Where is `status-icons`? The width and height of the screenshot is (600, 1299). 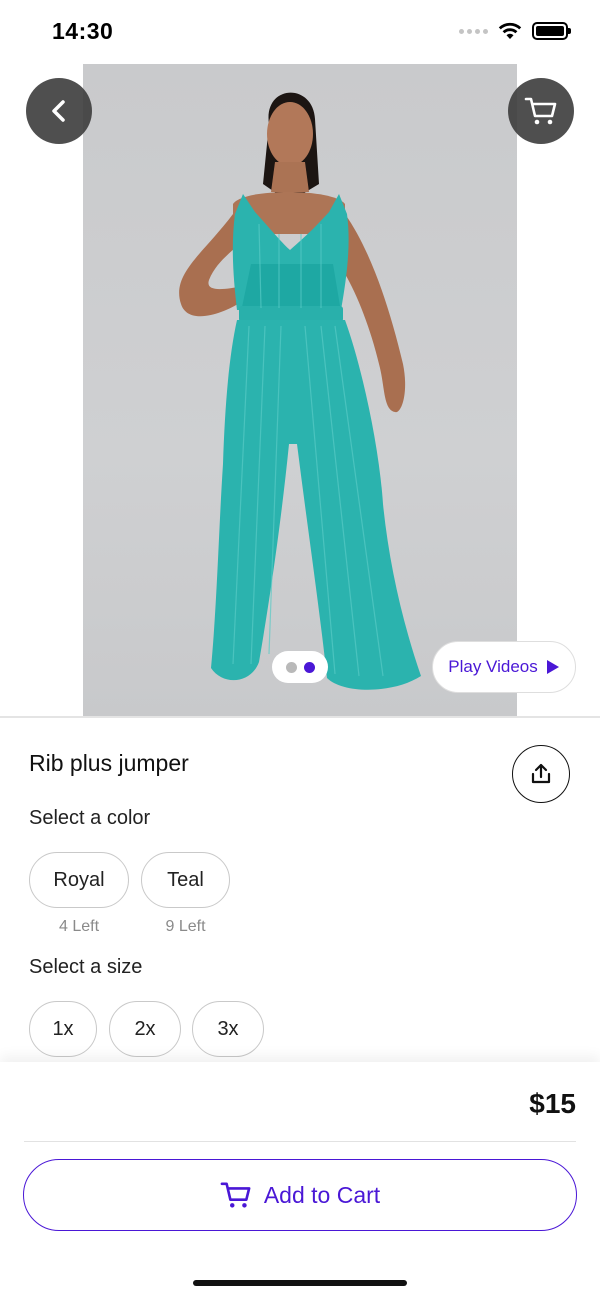 status-icons is located at coordinates (515, 31).